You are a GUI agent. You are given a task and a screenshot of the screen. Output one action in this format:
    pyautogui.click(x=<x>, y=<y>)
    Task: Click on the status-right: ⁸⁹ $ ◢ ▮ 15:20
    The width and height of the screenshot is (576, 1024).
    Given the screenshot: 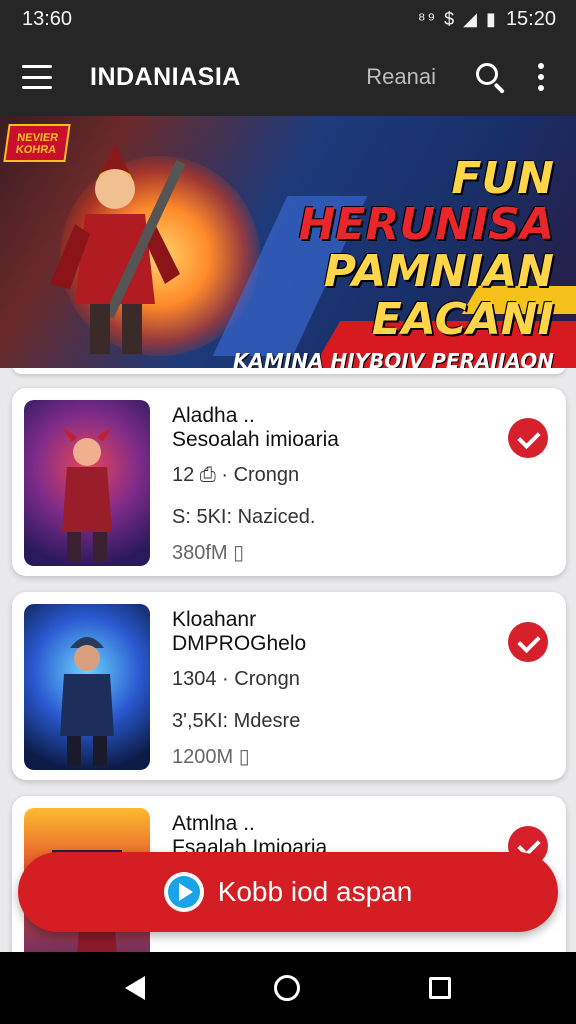 What is the action you would take?
    pyautogui.click(x=487, y=19)
    